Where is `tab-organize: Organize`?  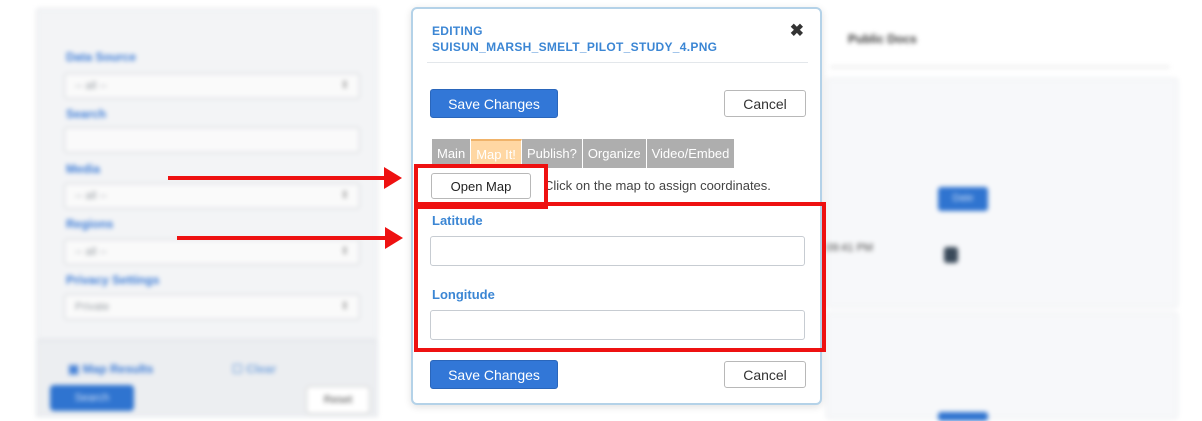
tab-organize: Organize is located at coordinates (614, 153).